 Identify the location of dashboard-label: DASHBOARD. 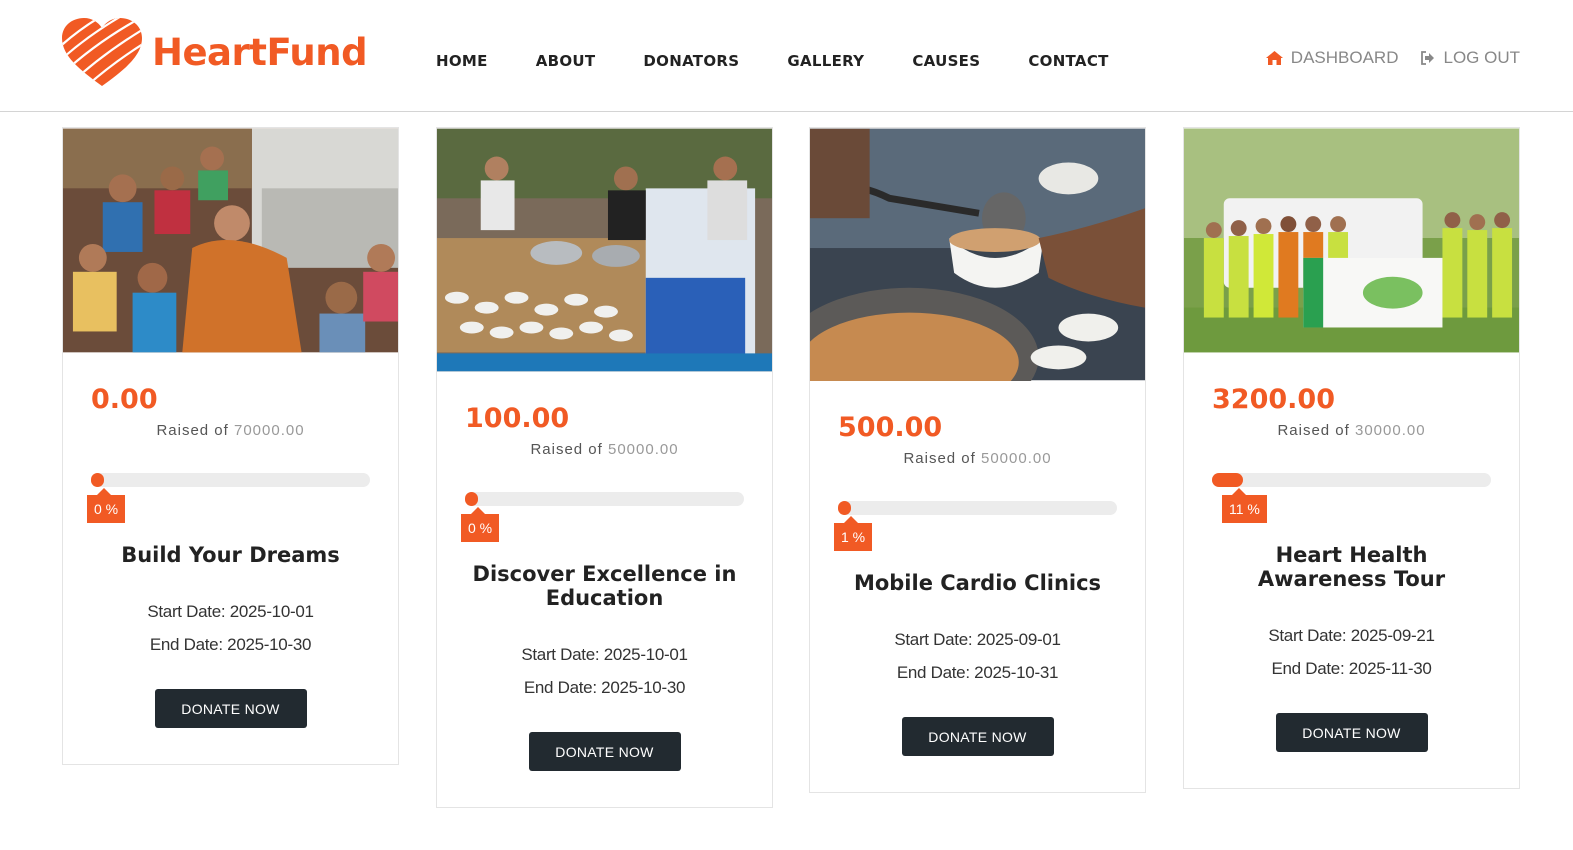
(1344, 57).